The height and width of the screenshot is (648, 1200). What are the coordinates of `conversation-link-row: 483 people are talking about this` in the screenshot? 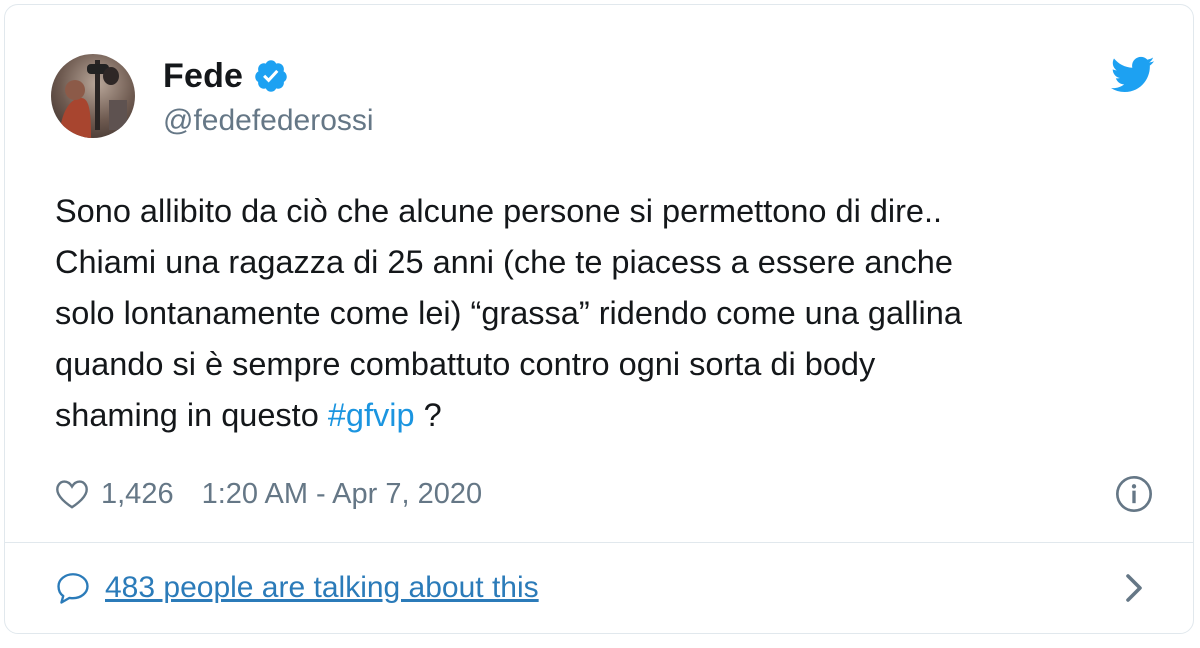 It's located at (297, 588).